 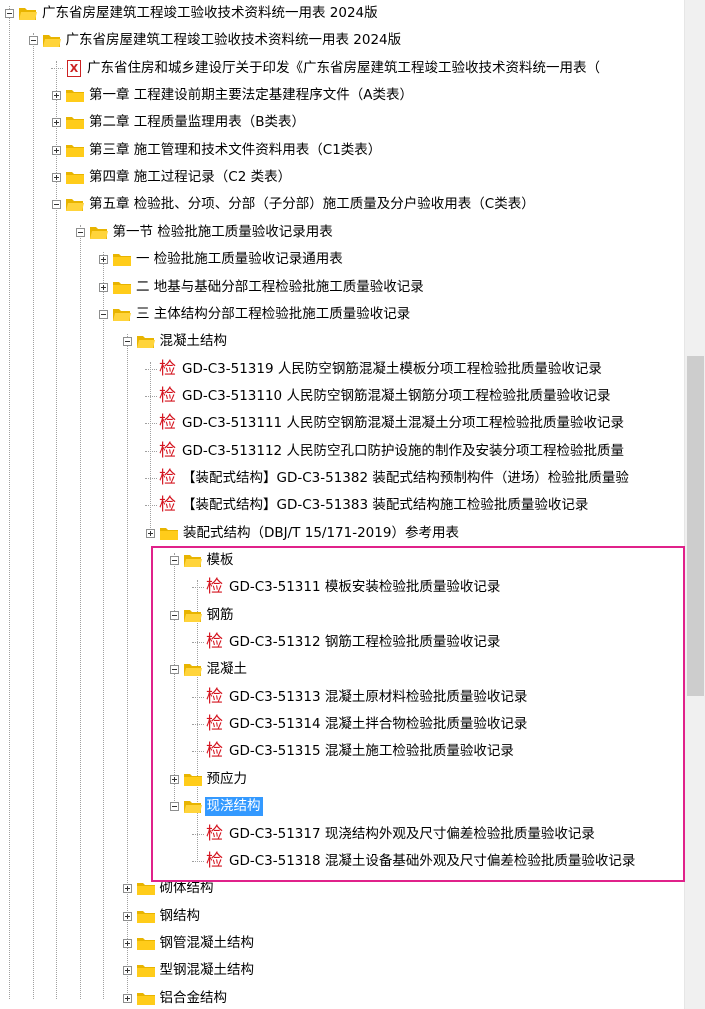 What do you see at coordinates (364, 587) in the screenshot?
I see `tree-node-label: GD-C3-51311 模板安装检验批质量验收记录` at bounding box center [364, 587].